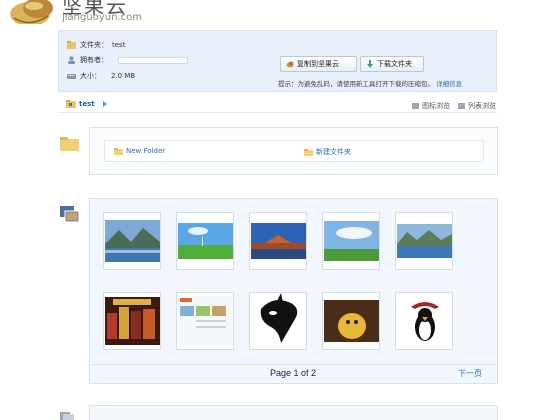 The image size is (555, 420). I want to click on folder-item-new-folder-cn: 新建文件夹, so click(327, 152).